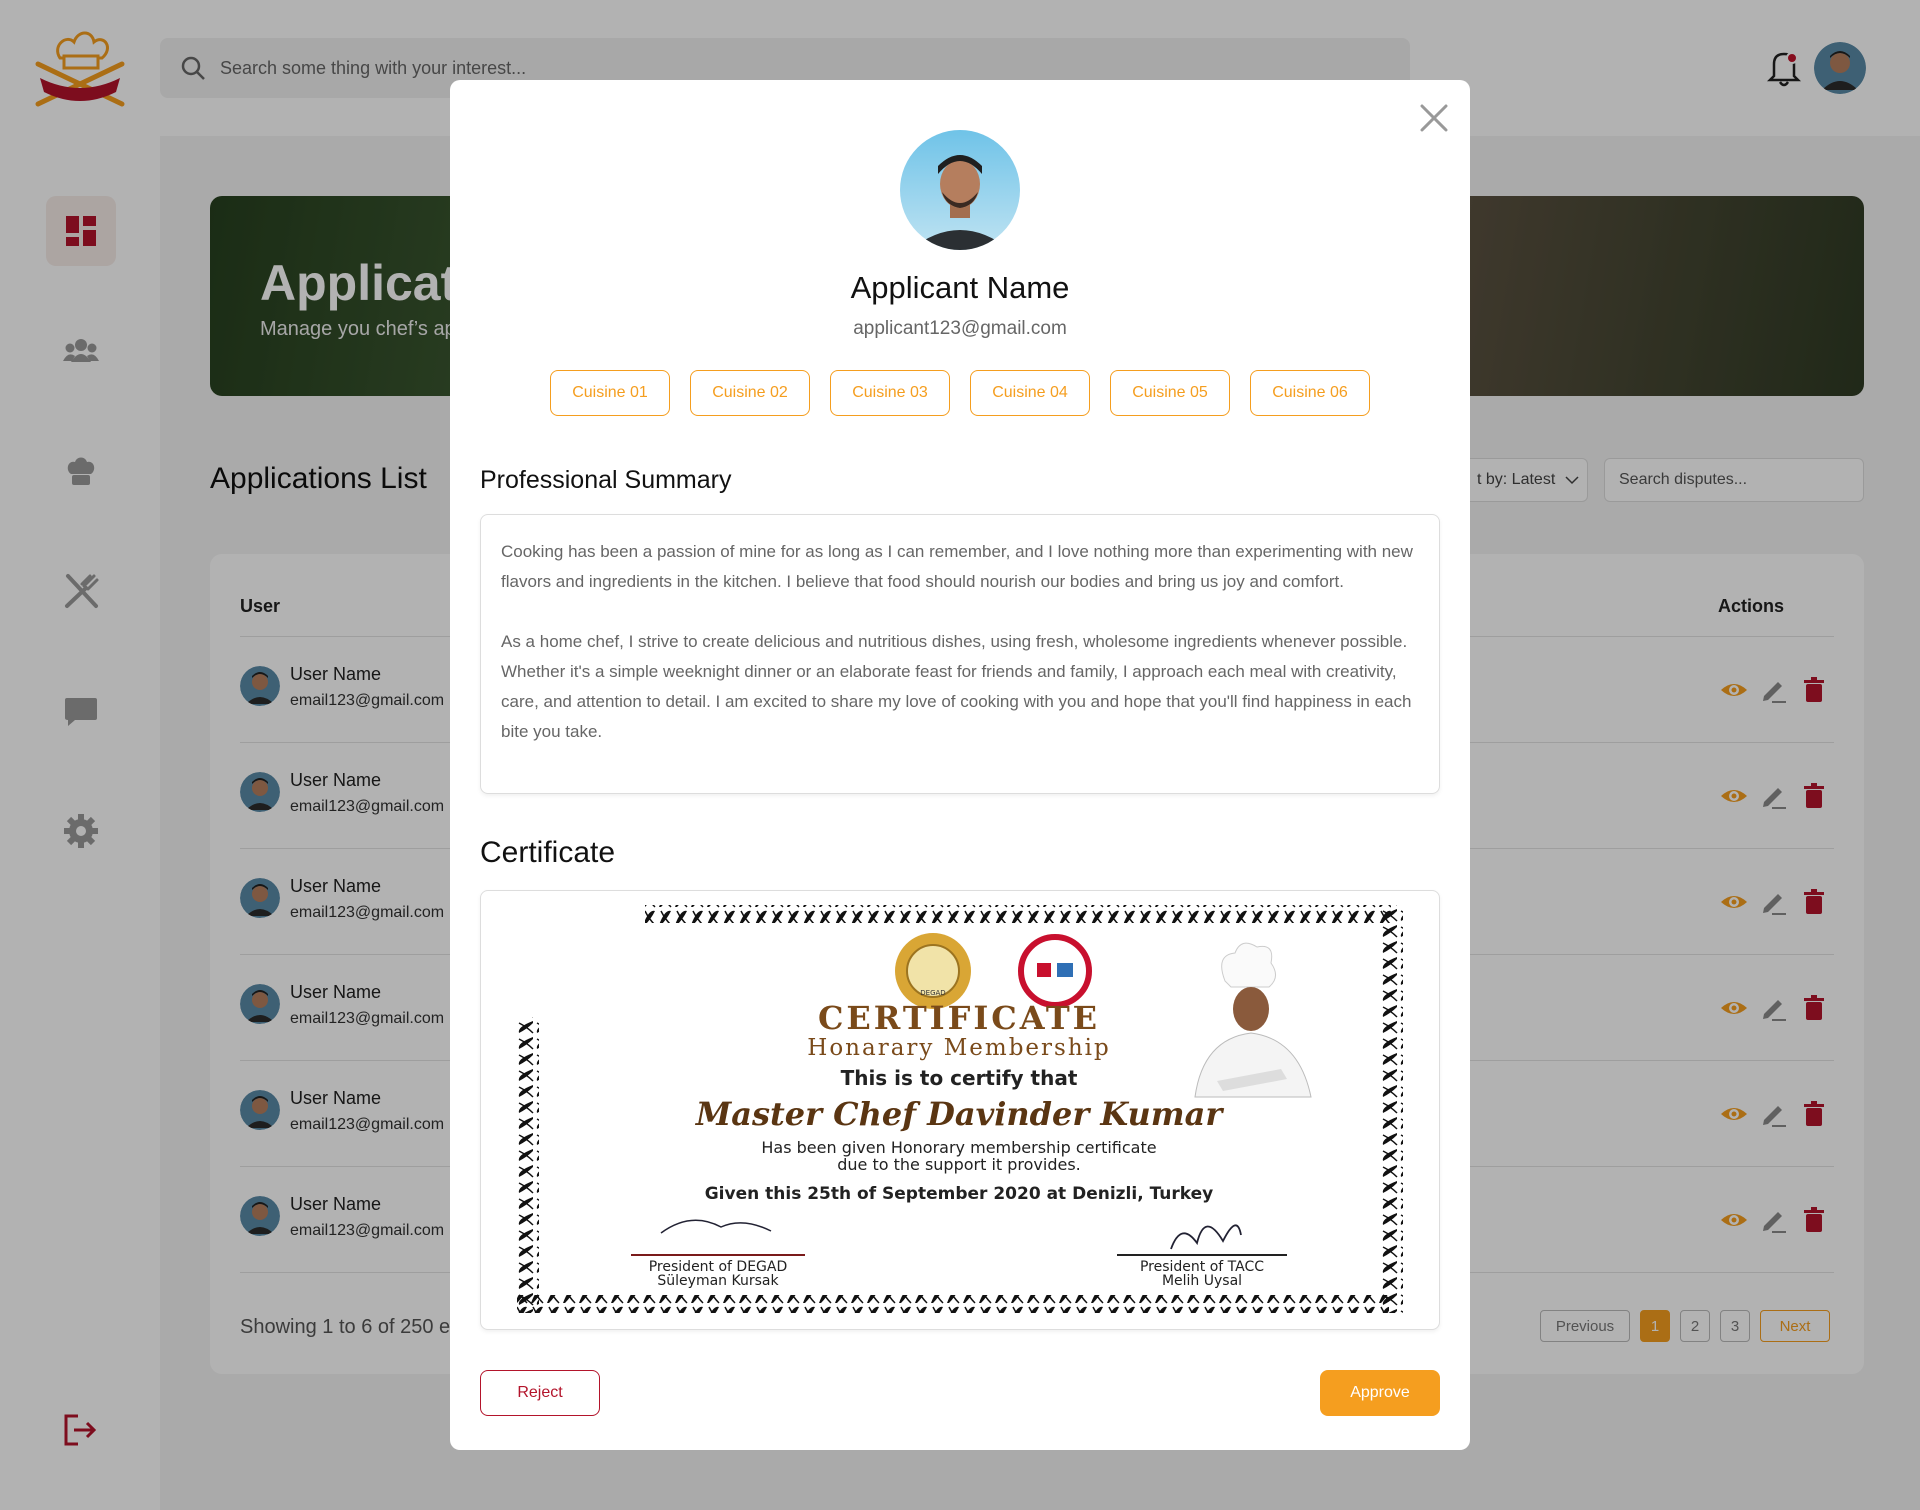 The image size is (1920, 1510). What do you see at coordinates (750, 393) in the screenshot?
I see `cuisine-chip: Cuisine 02` at bounding box center [750, 393].